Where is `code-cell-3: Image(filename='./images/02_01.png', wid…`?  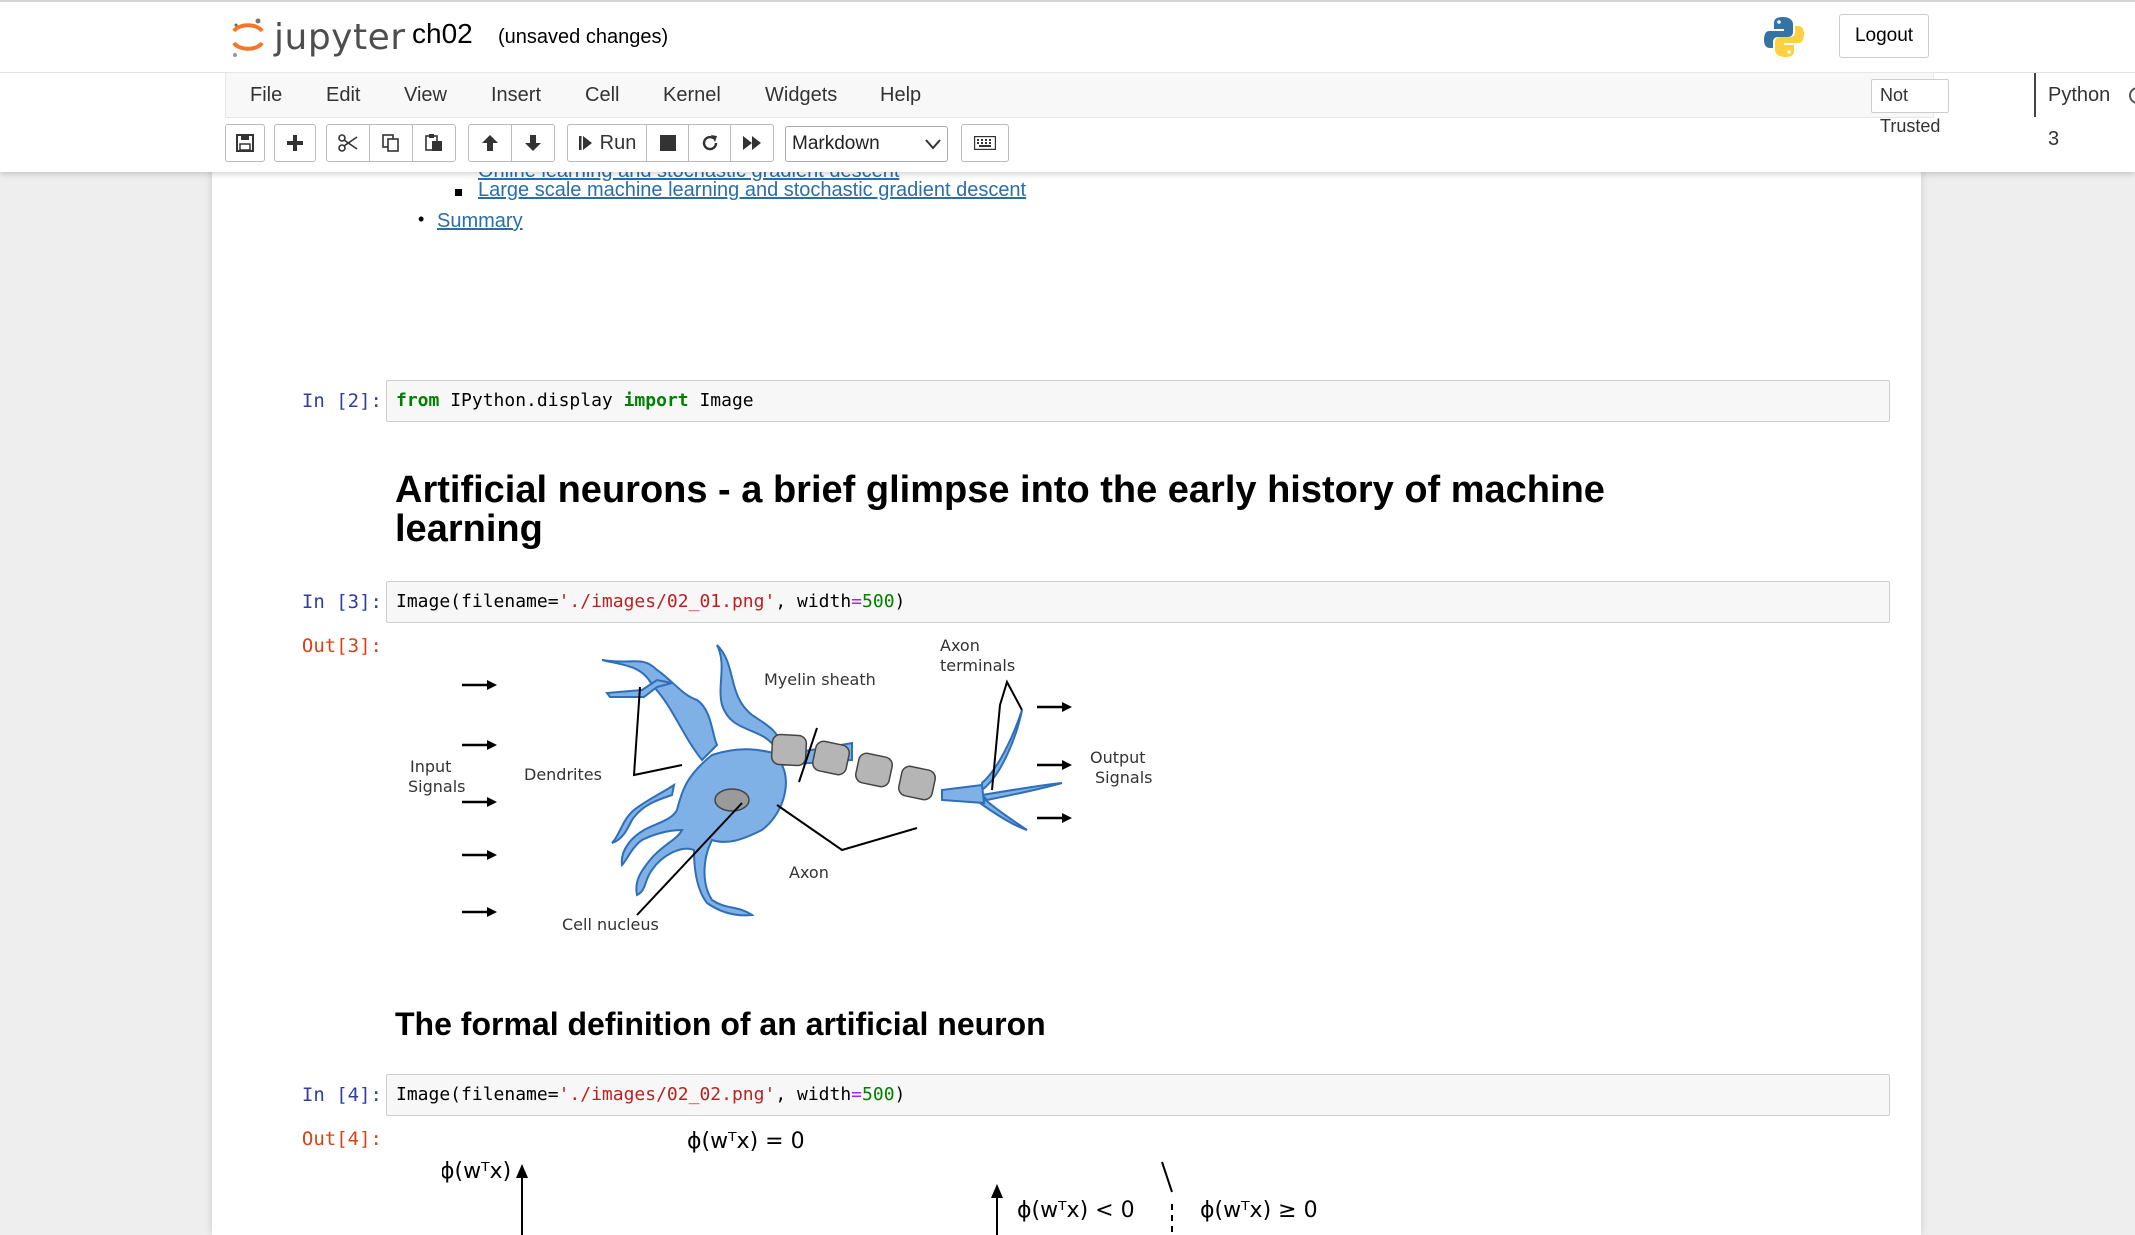
code-cell-3: Image(filename='./images/02_01.png', wid… is located at coordinates (1138, 602).